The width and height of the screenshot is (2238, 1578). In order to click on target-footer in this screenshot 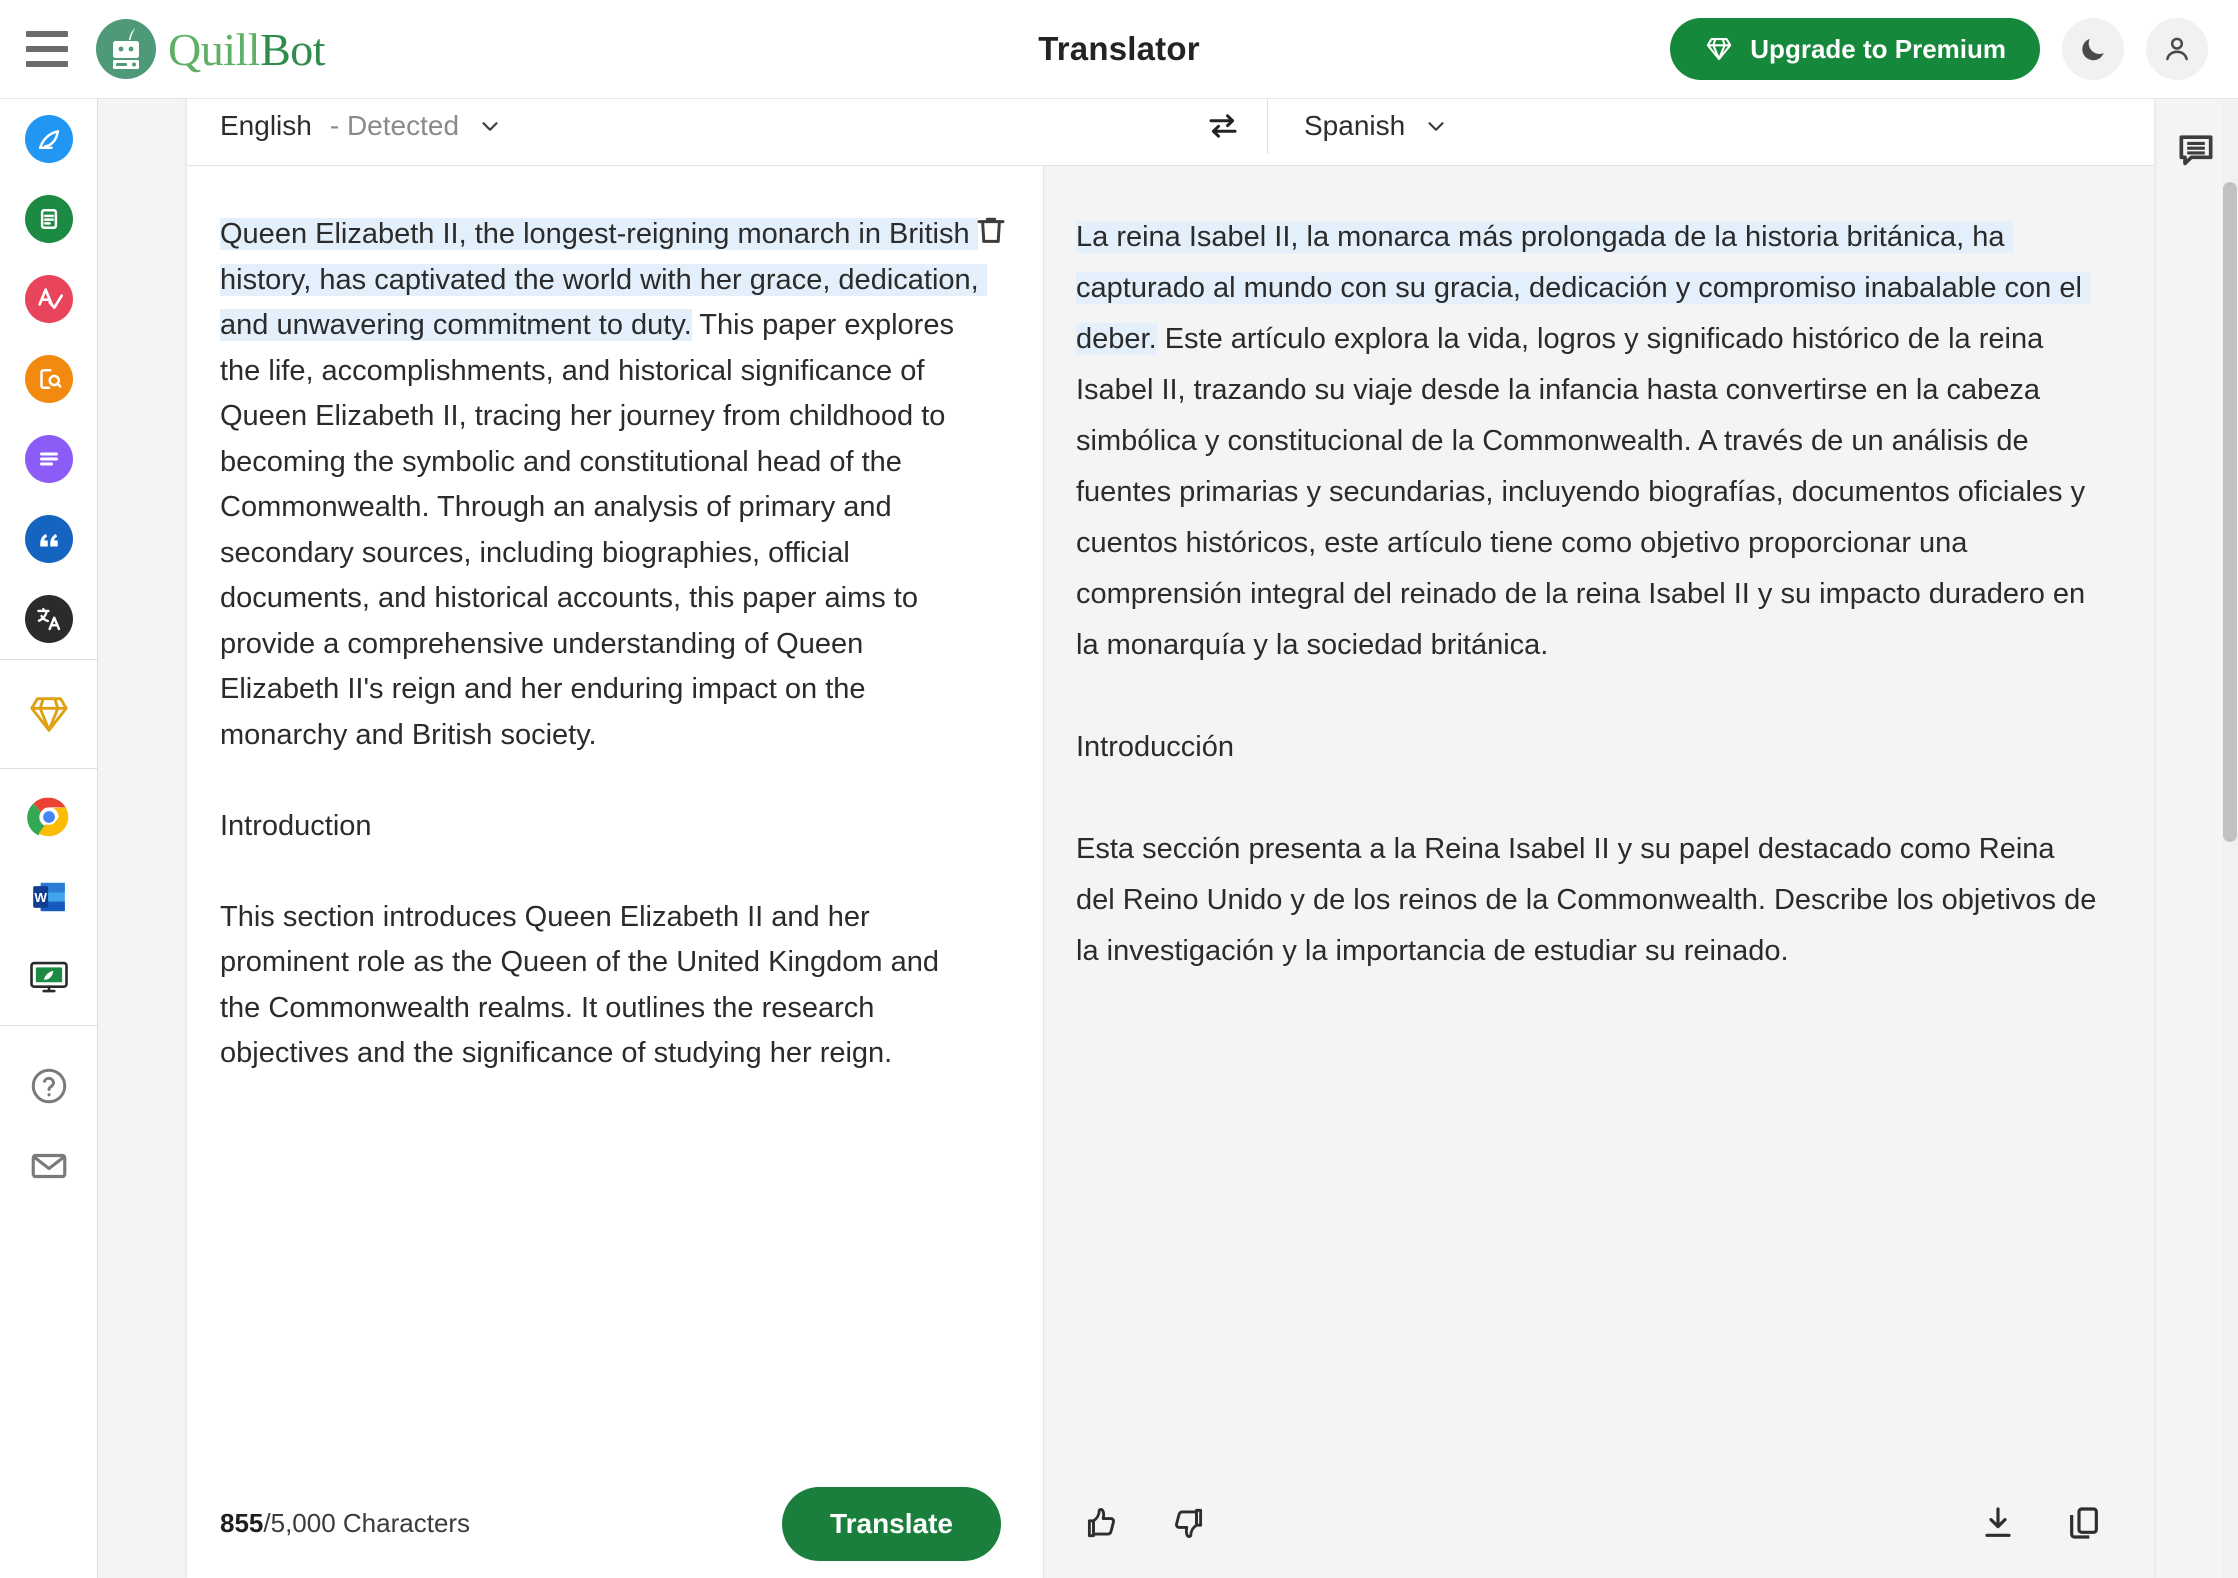, I will do `click(1599, 1523)`.